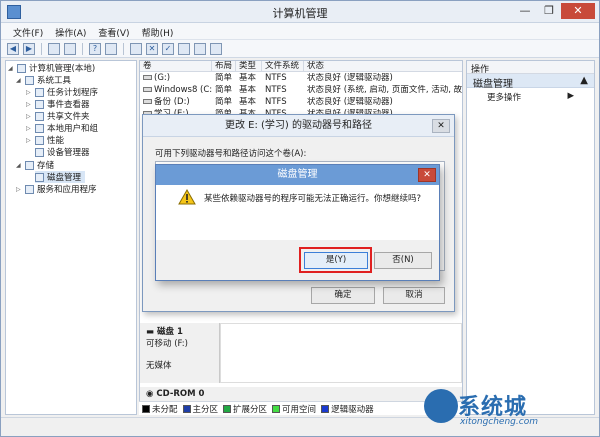 The width and height of the screenshot is (600, 437). I want to click on table-row: 备份 (D:) 简单 基本 NTFS 状态良好 (逻辑驱动器), so click(301, 102).